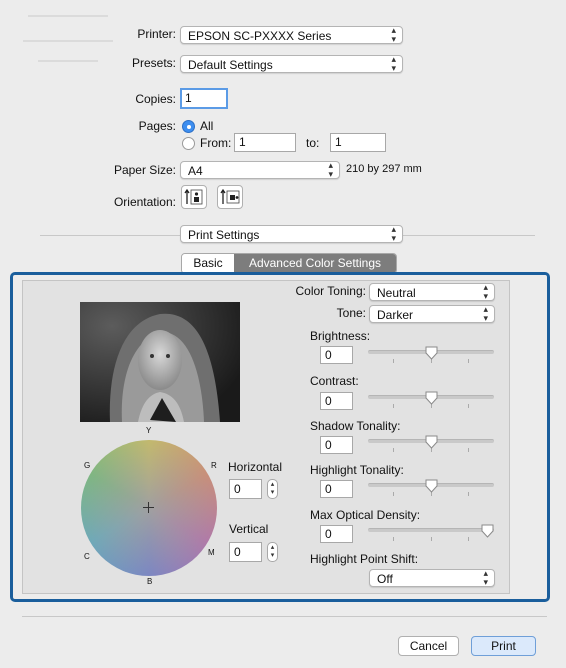 The image size is (566, 668). Describe the element at coordinates (336, 534) in the screenshot. I see `max-optical-density-field: 0` at that location.